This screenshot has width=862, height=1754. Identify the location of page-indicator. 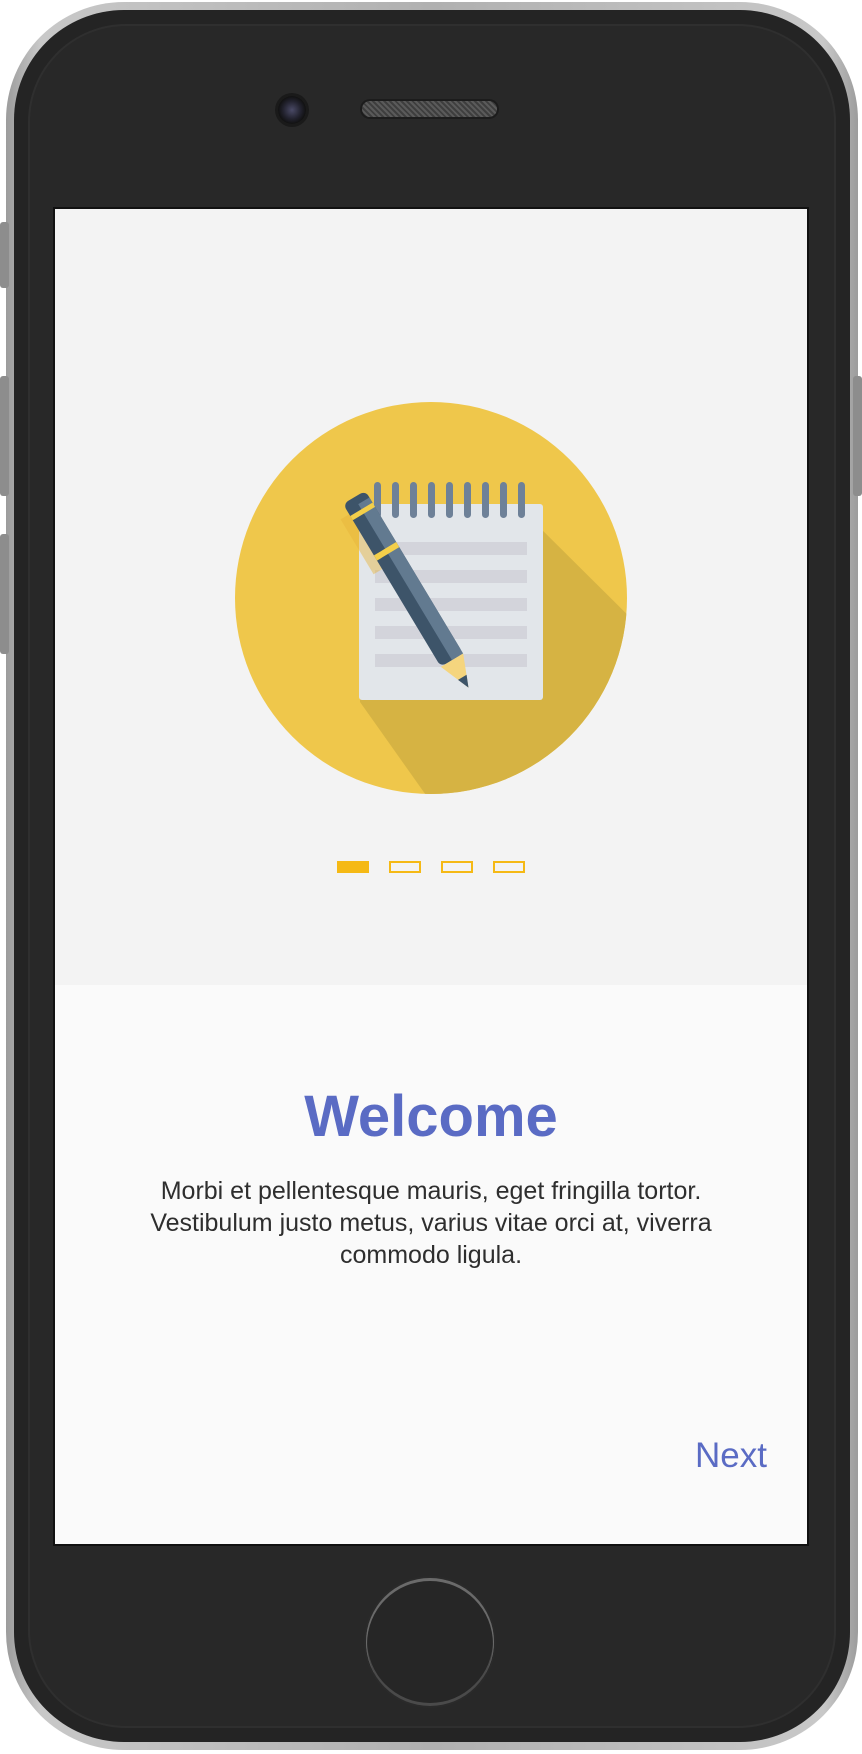
(431, 868).